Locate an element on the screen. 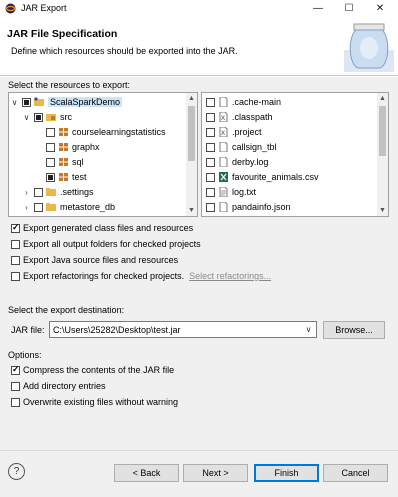 This screenshot has width=398, height=497. tree-item-label: metastore_db is located at coordinates (88, 207).